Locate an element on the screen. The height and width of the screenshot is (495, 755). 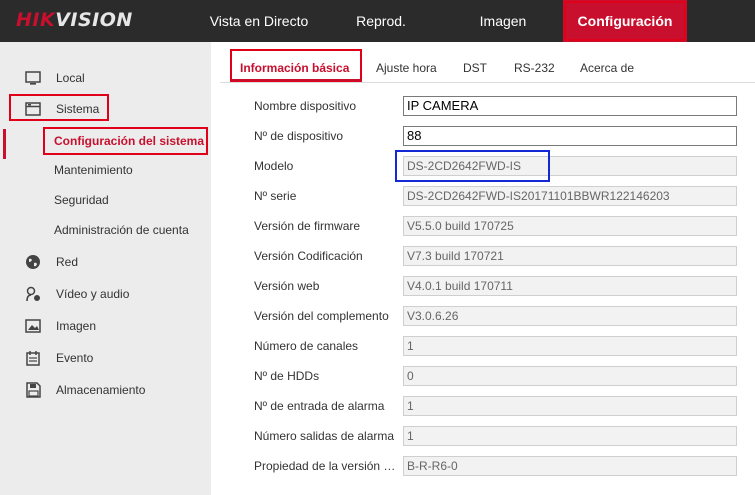
field-label: Número salidas de alarma is located at coordinates (324, 436).